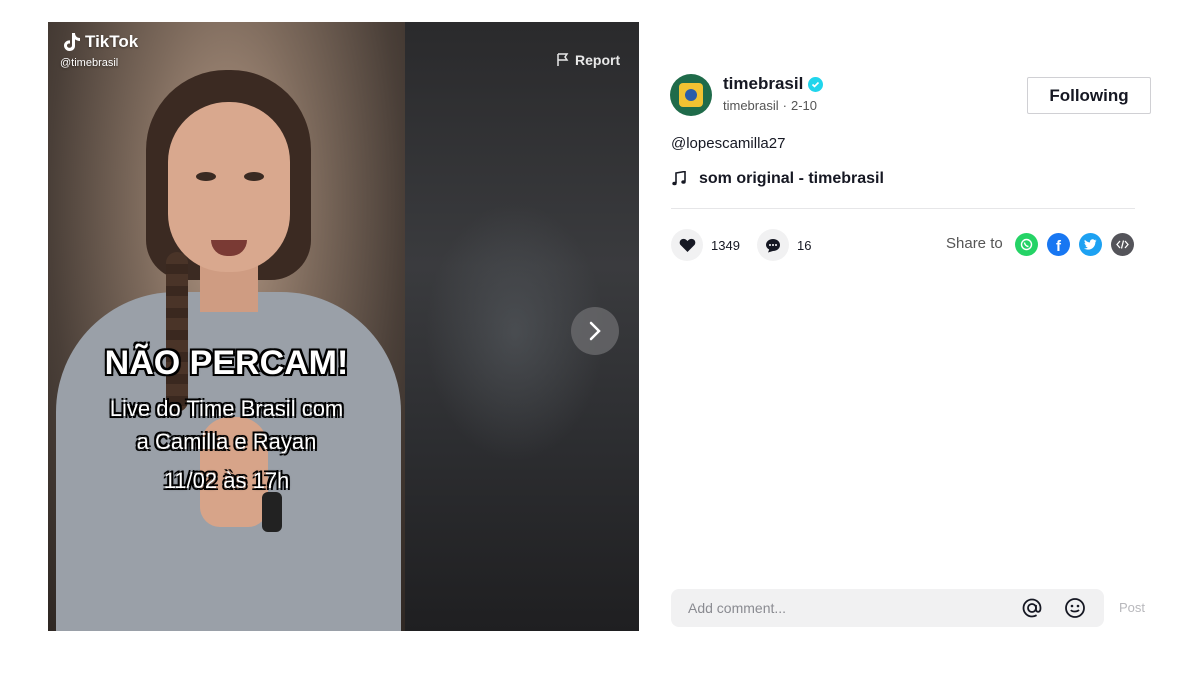 The image size is (1200, 675). I want to click on comment-count: 16, so click(804, 245).